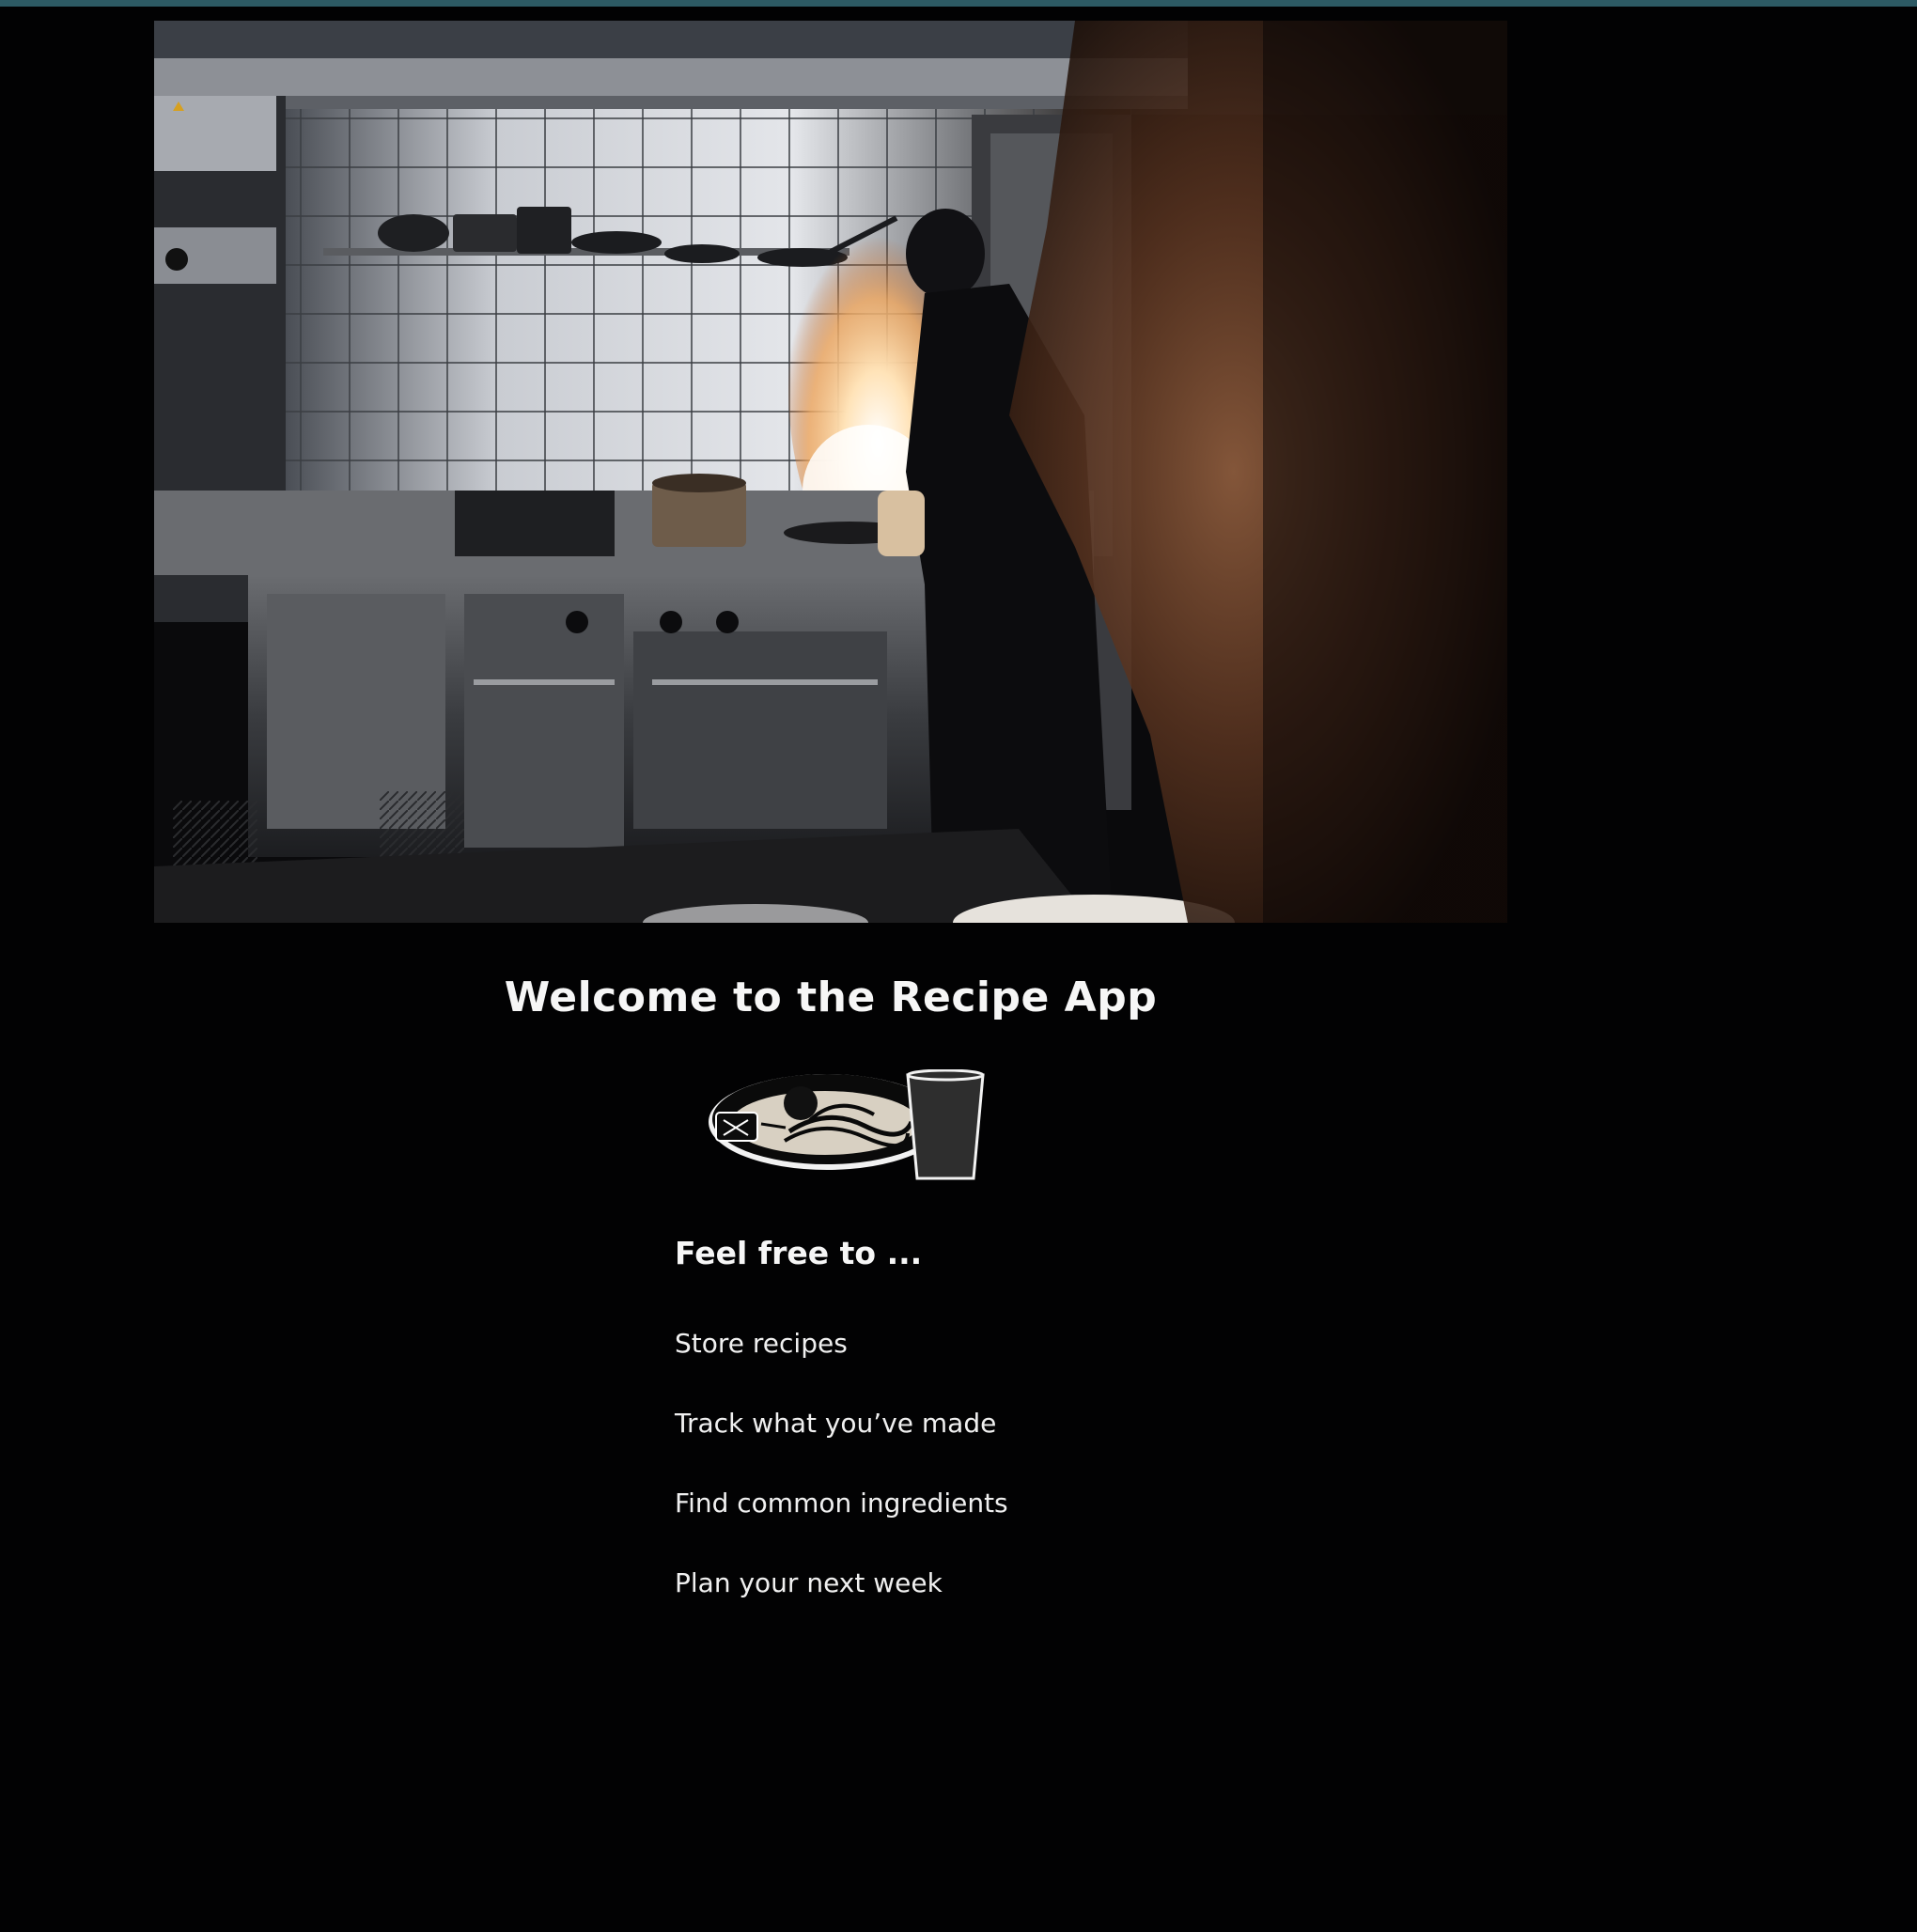 This screenshot has width=1917, height=1932. Describe the element at coordinates (836, 1423) in the screenshot. I see `feature-item-track-made: Track what you’ve made` at that location.